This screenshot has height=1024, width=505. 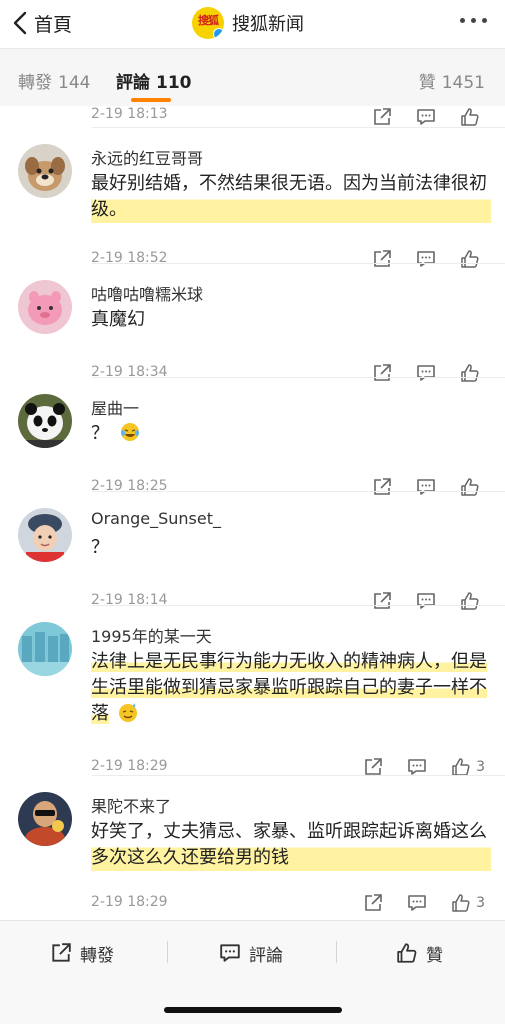 I want to click on tab-like-count: 1451, so click(x=463, y=83).